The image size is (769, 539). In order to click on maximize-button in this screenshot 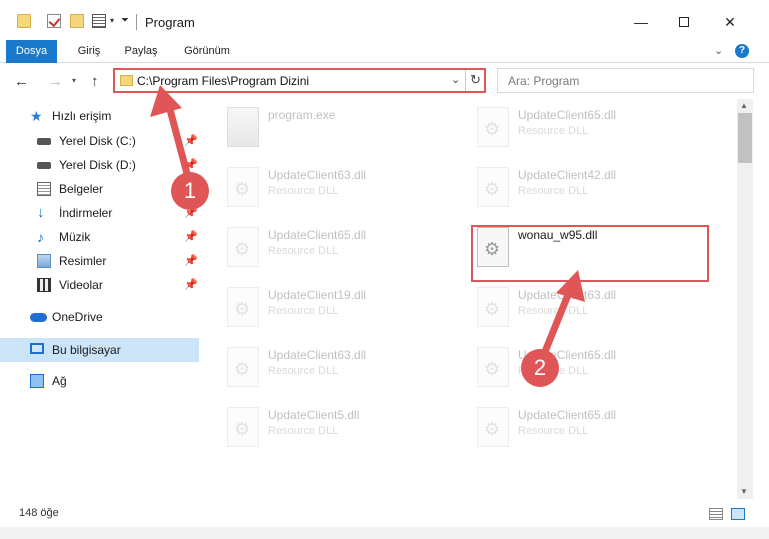, I will do `click(684, 22)`.